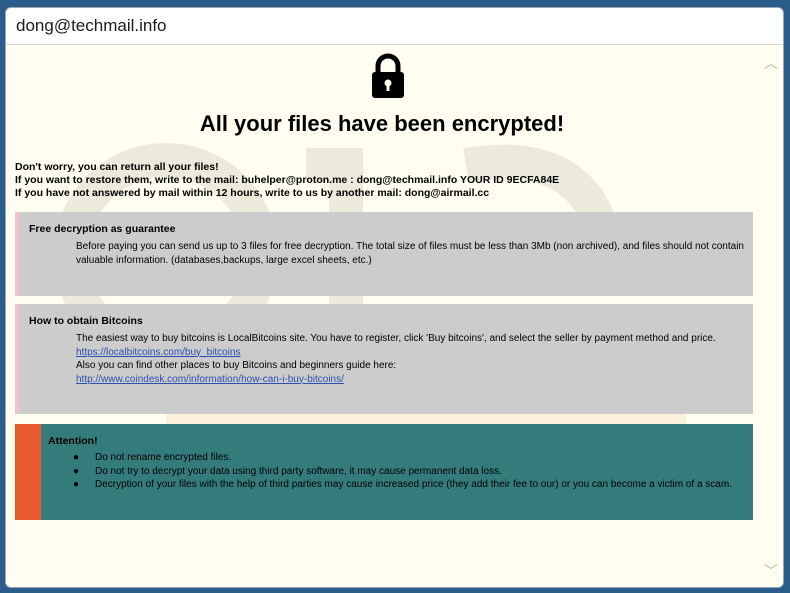 The height and width of the screenshot is (593, 790). Describe the element at coordinates (771, 63) in the screenshot. I see `chevron-up-icon: ︿` at that location.